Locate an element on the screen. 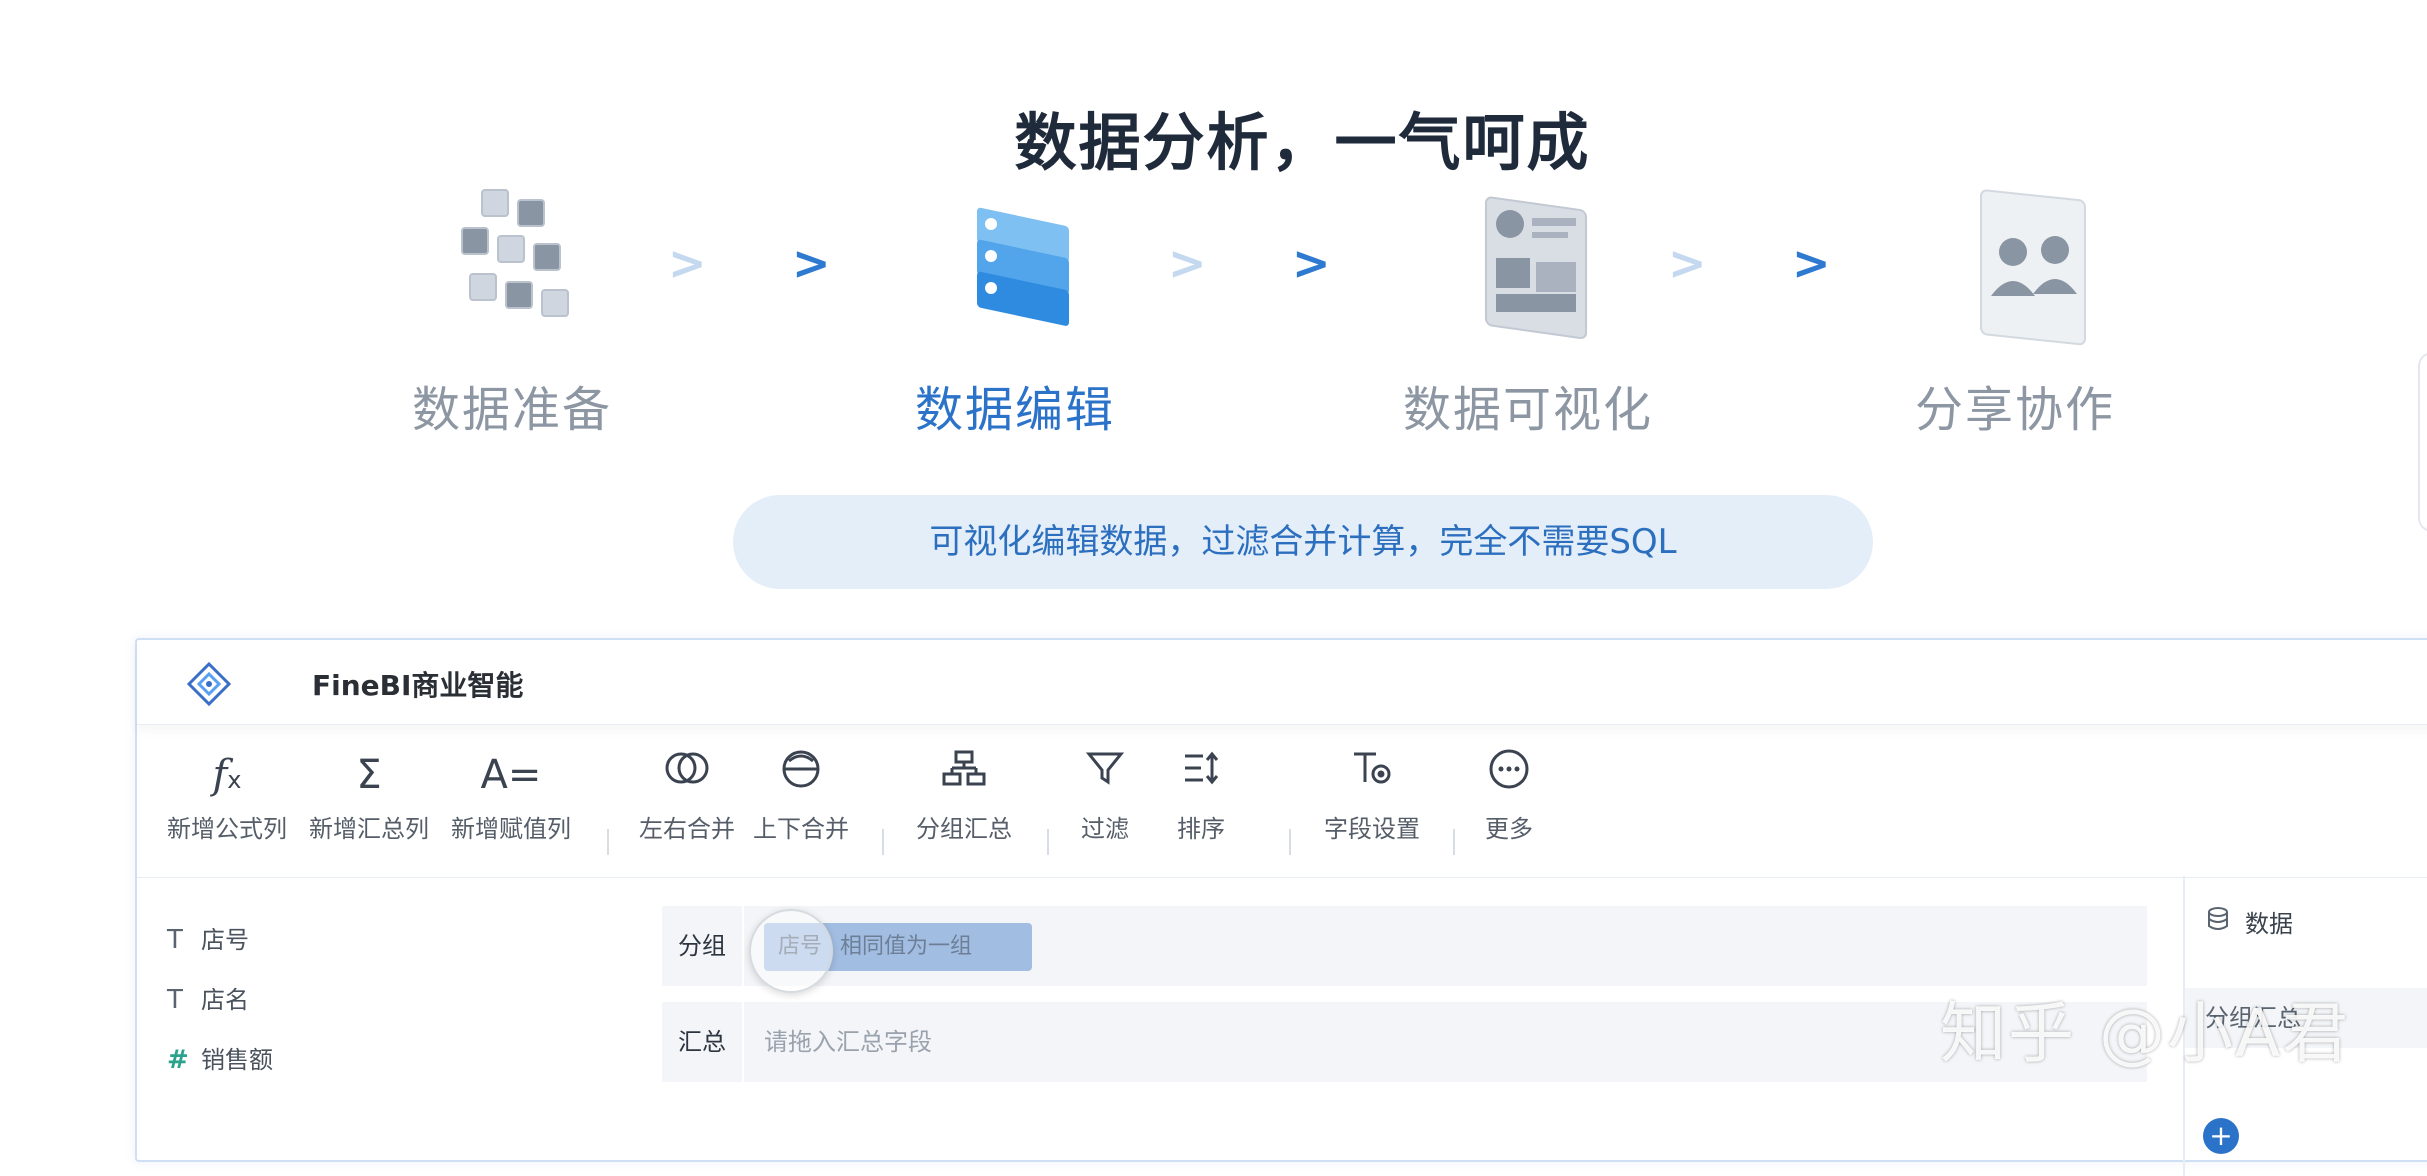 This screenshot has height=1176, width=2427. step-share-collaborate: 分享协作 is located at coordinates (2015, 305).